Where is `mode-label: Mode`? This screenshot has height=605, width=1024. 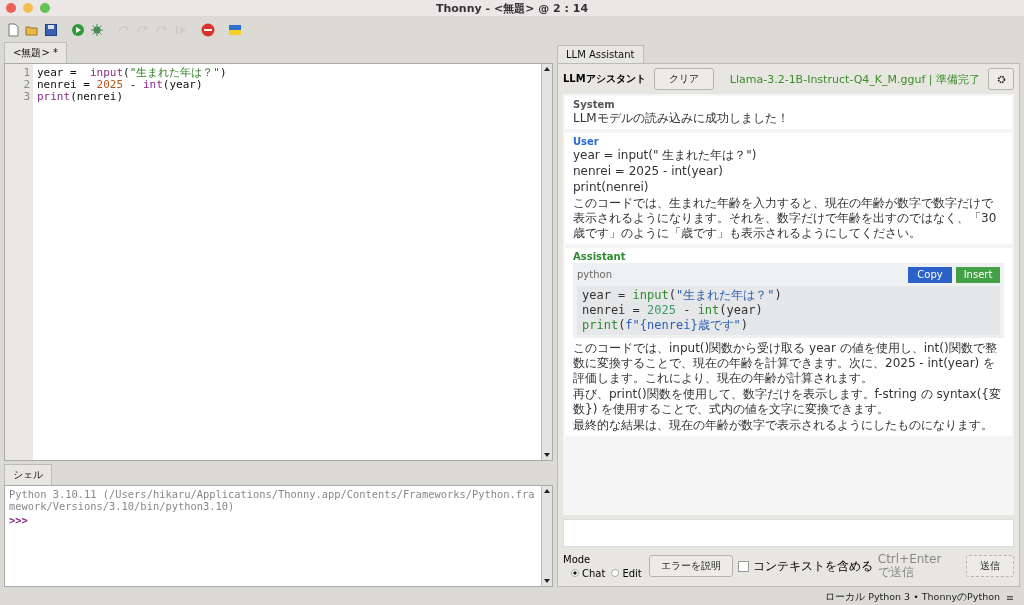
mode-label: Mode is located at coordinates (577, 559).